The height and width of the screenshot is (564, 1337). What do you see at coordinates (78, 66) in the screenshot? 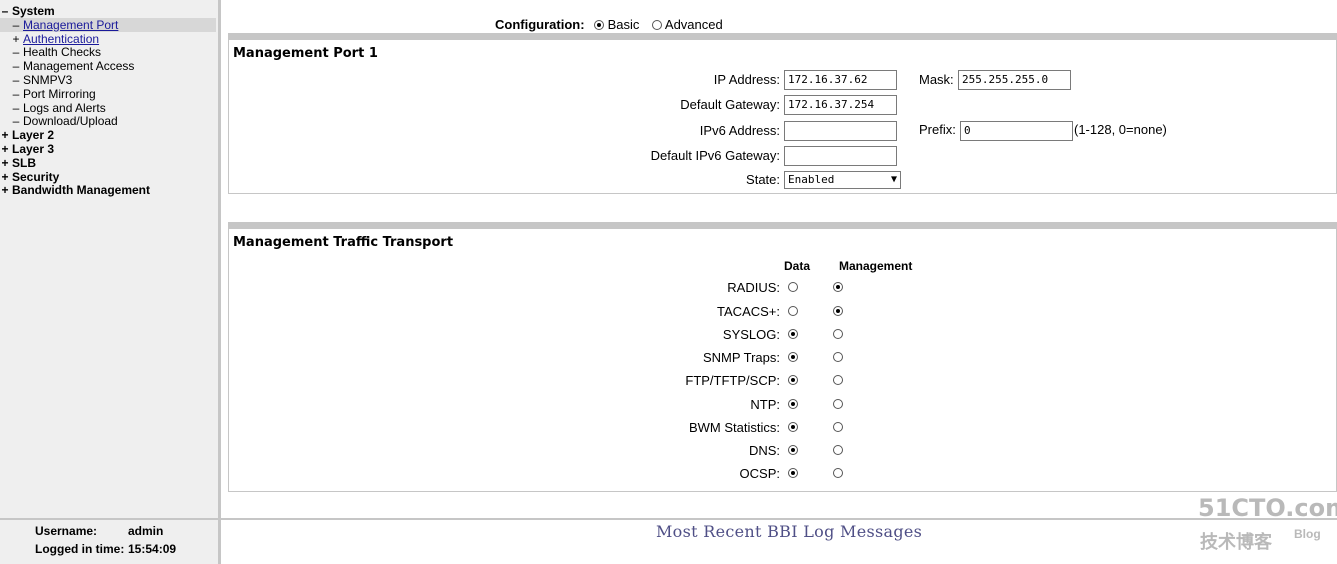
I see `nav-item-label: Management Access` at bounding box center [78, 66].